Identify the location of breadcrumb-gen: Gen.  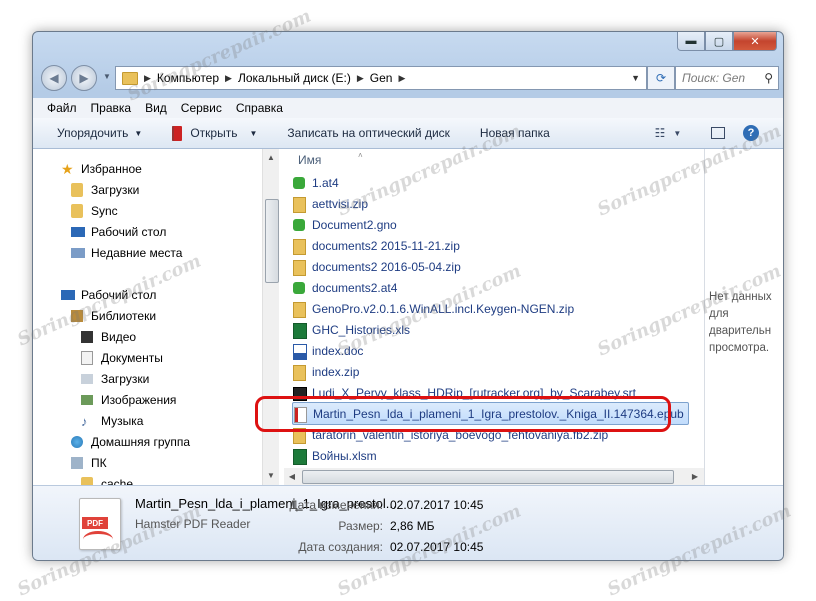
(381, 78).